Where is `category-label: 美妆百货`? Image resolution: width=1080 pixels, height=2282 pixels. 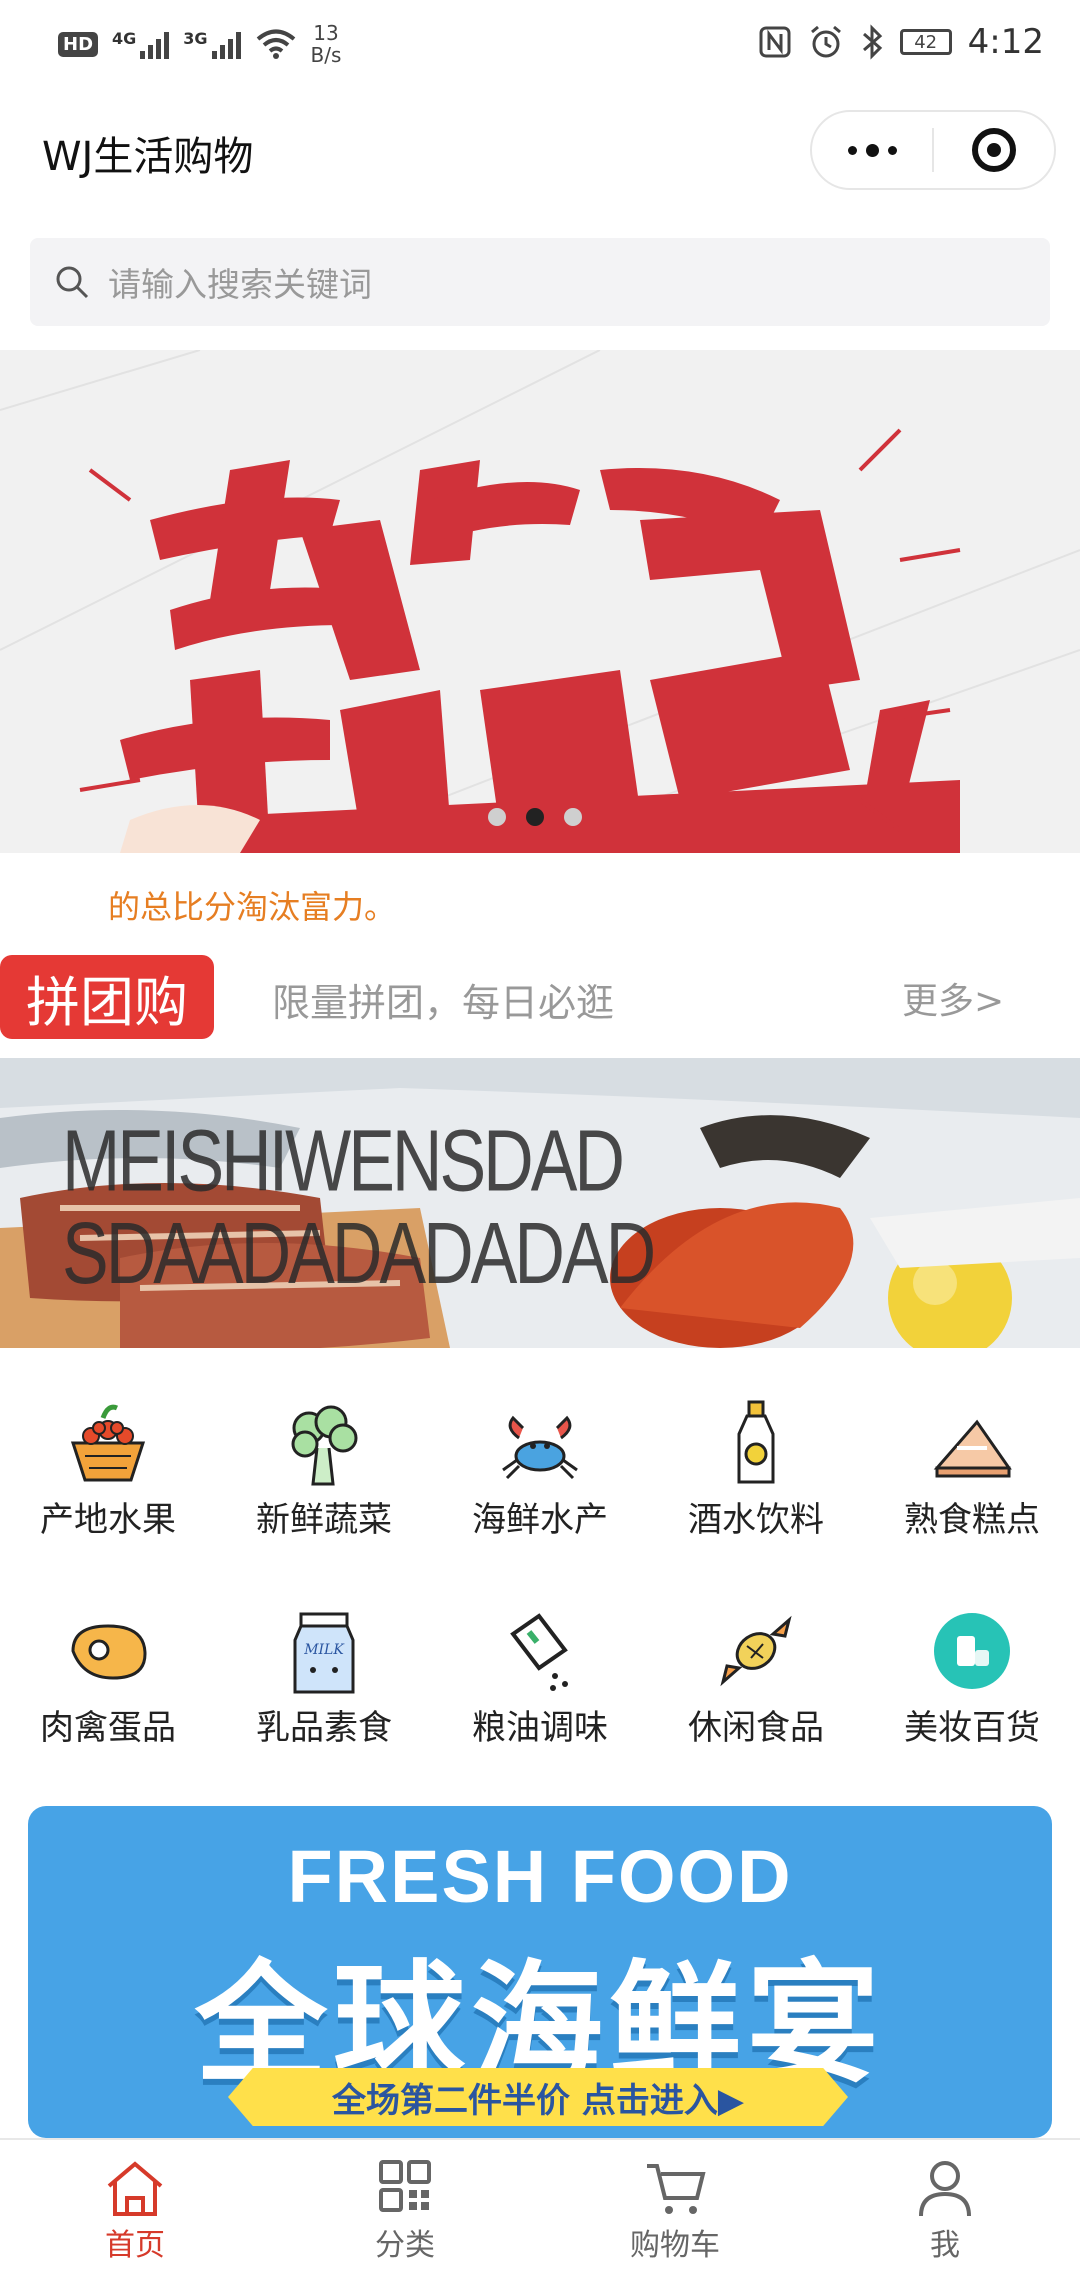 category-label: 美妆百货 is located at coordinates (972, 1728).